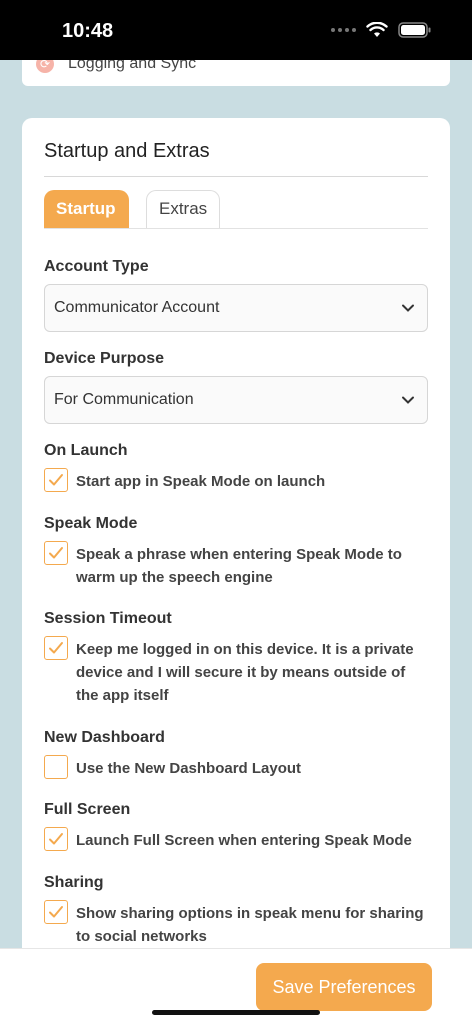 Image resolution: width=472 pixels, height=1024 pixels. Describe the element at coordinates (236, 228) in the screenshot. I see `tab-divider` at that location.